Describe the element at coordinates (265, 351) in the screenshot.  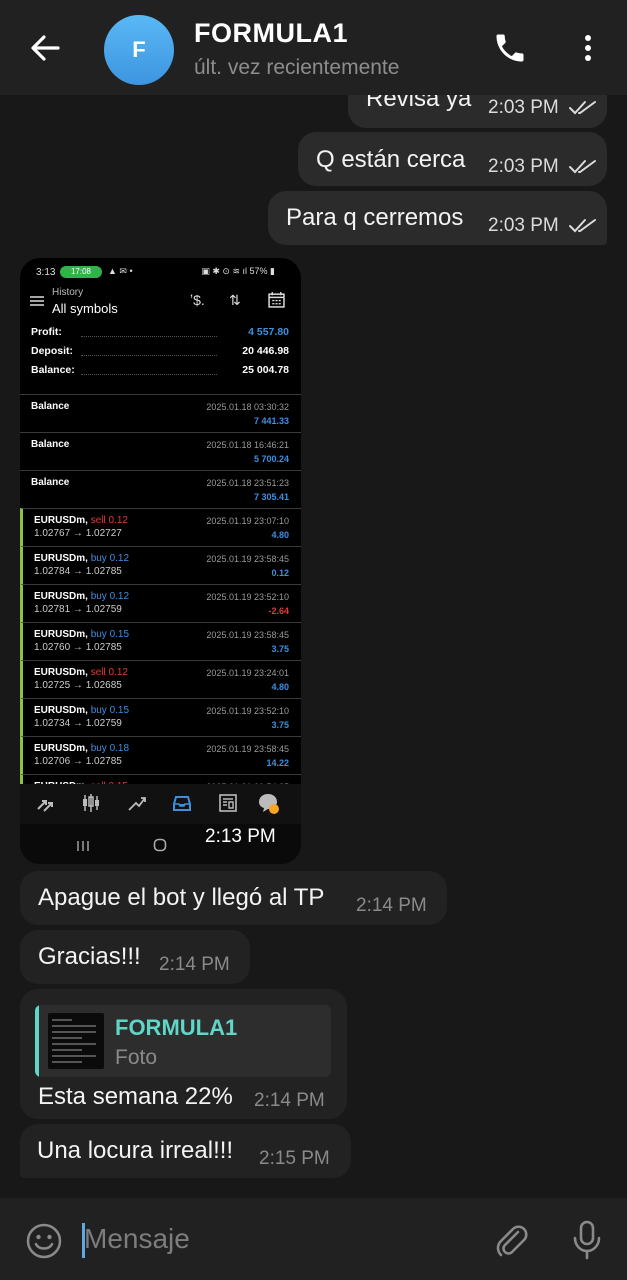
I see `summary-value: 20 446.98` at that location.